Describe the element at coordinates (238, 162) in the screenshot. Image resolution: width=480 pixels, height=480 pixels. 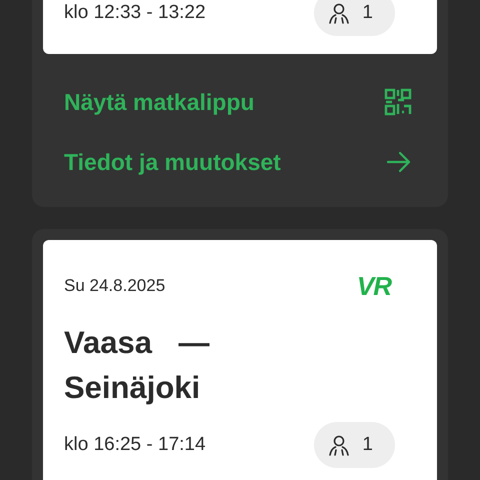
I see `details-link: Tiedot ja muutokset` at that location.